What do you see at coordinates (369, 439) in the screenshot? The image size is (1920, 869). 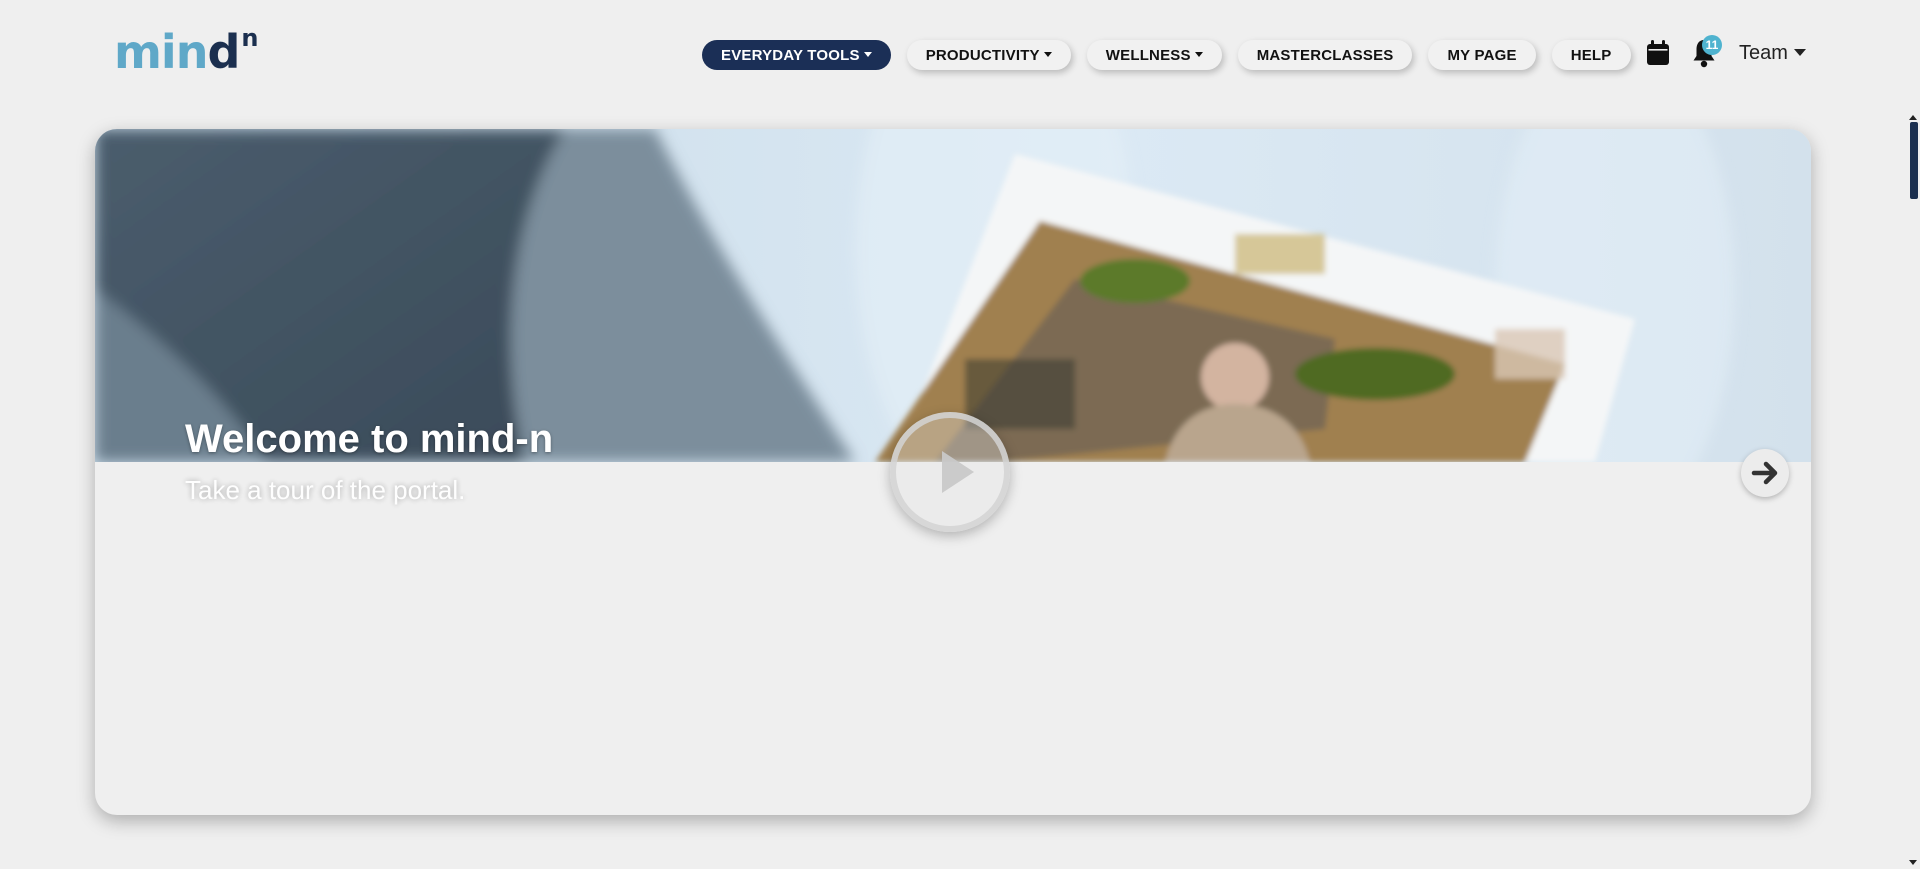 I see `hero-title: Welcome to mind-n` at bounding box center [369, 439].